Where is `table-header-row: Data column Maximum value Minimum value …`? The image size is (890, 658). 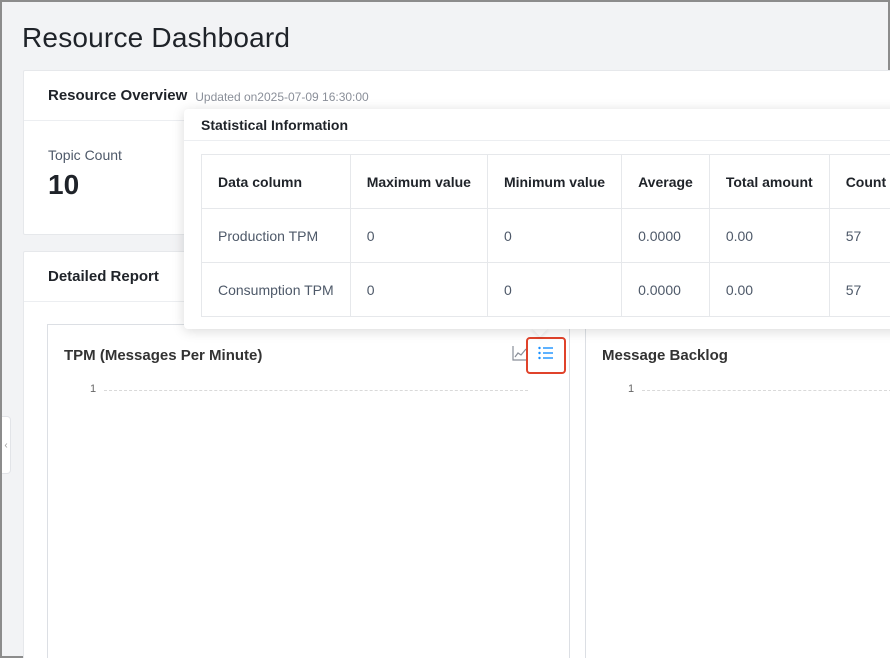 table-header-row: Data column Maximum value Minimum value … is located at coordinates (545, 181).